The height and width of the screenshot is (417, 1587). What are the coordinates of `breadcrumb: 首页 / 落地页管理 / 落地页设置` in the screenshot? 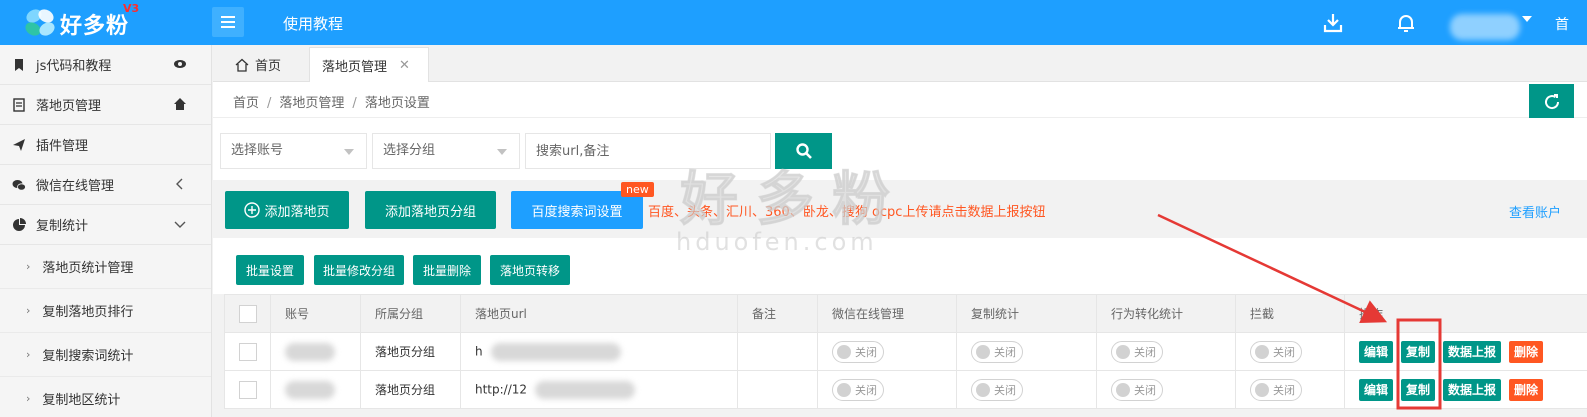 It's located at (331, 101).